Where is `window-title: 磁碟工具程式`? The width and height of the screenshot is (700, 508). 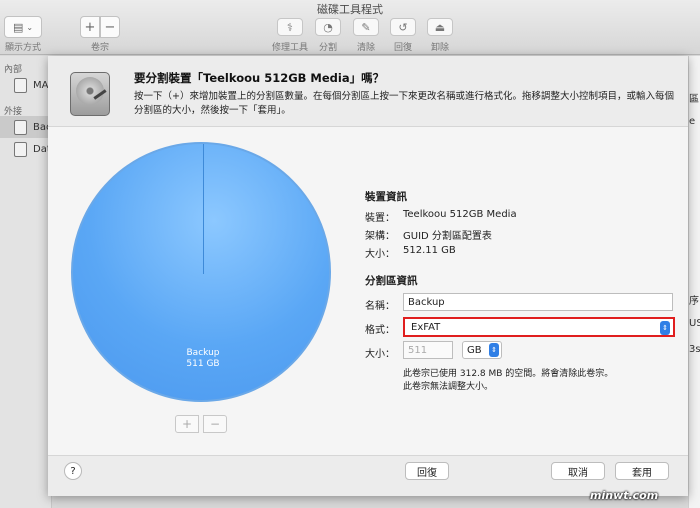 window-title: 磁碟工具程式 is located at coordinates (350, 9).